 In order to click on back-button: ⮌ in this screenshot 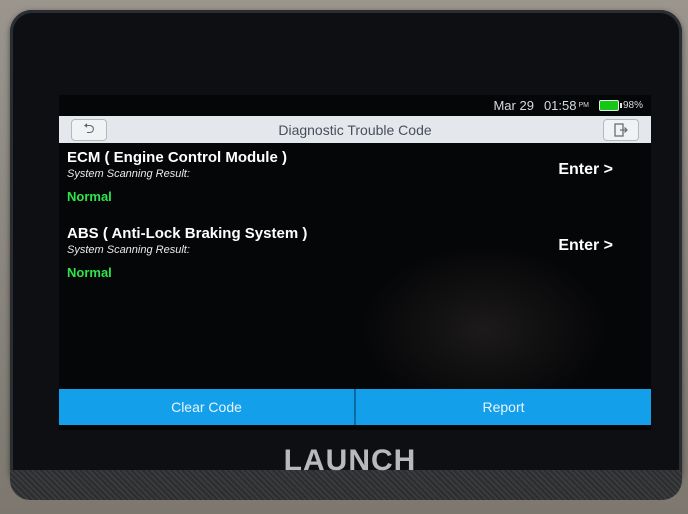, I will do `click(89, 130)`.